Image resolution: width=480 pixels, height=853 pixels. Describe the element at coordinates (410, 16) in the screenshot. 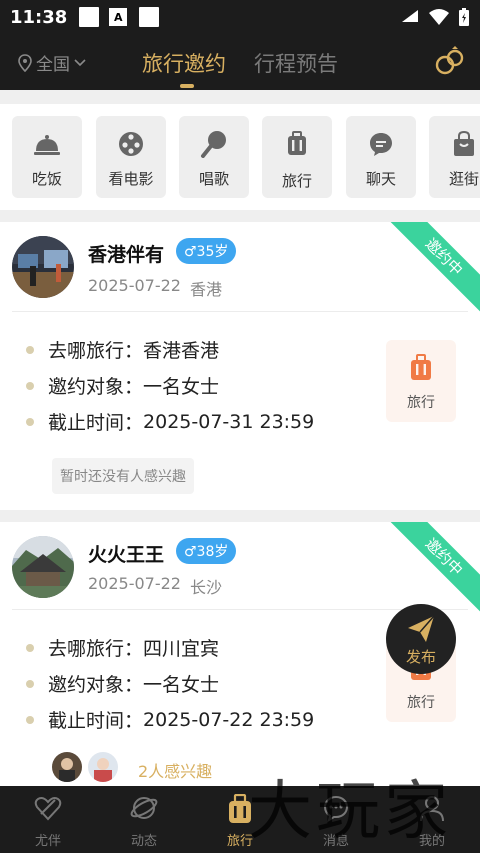

I see `signal-icon` at that location.